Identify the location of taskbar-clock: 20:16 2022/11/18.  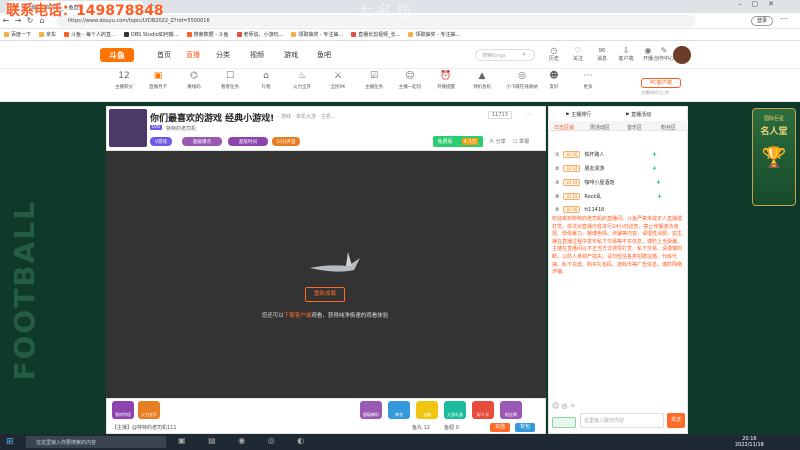
(749, 442).